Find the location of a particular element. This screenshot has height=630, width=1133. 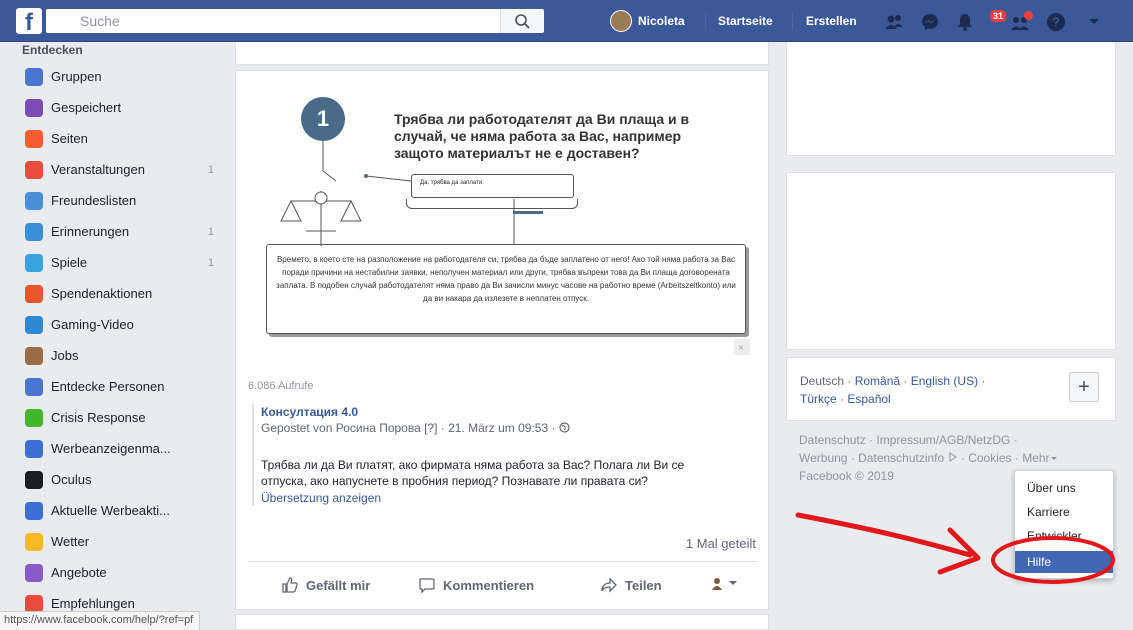

sidebar-item-gruppen: Gruppen is located at coordinates (122, 76).